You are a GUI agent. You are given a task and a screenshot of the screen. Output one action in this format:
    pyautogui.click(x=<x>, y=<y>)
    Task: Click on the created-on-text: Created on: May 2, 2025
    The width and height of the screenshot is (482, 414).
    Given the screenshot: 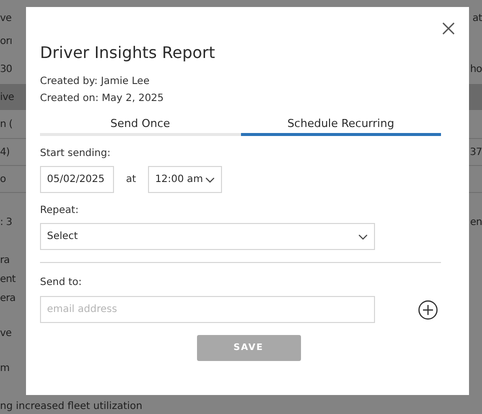 What is the action you would take?
    pyautogui.click(x=102, y=98)
    